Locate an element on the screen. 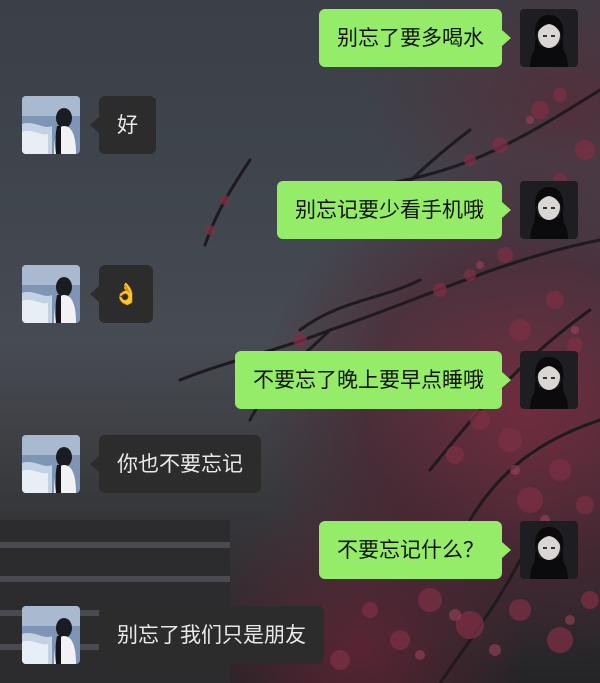 The image size is (600, 683). contact-message-bubble: 👌 is located at coordinates (121, 294).